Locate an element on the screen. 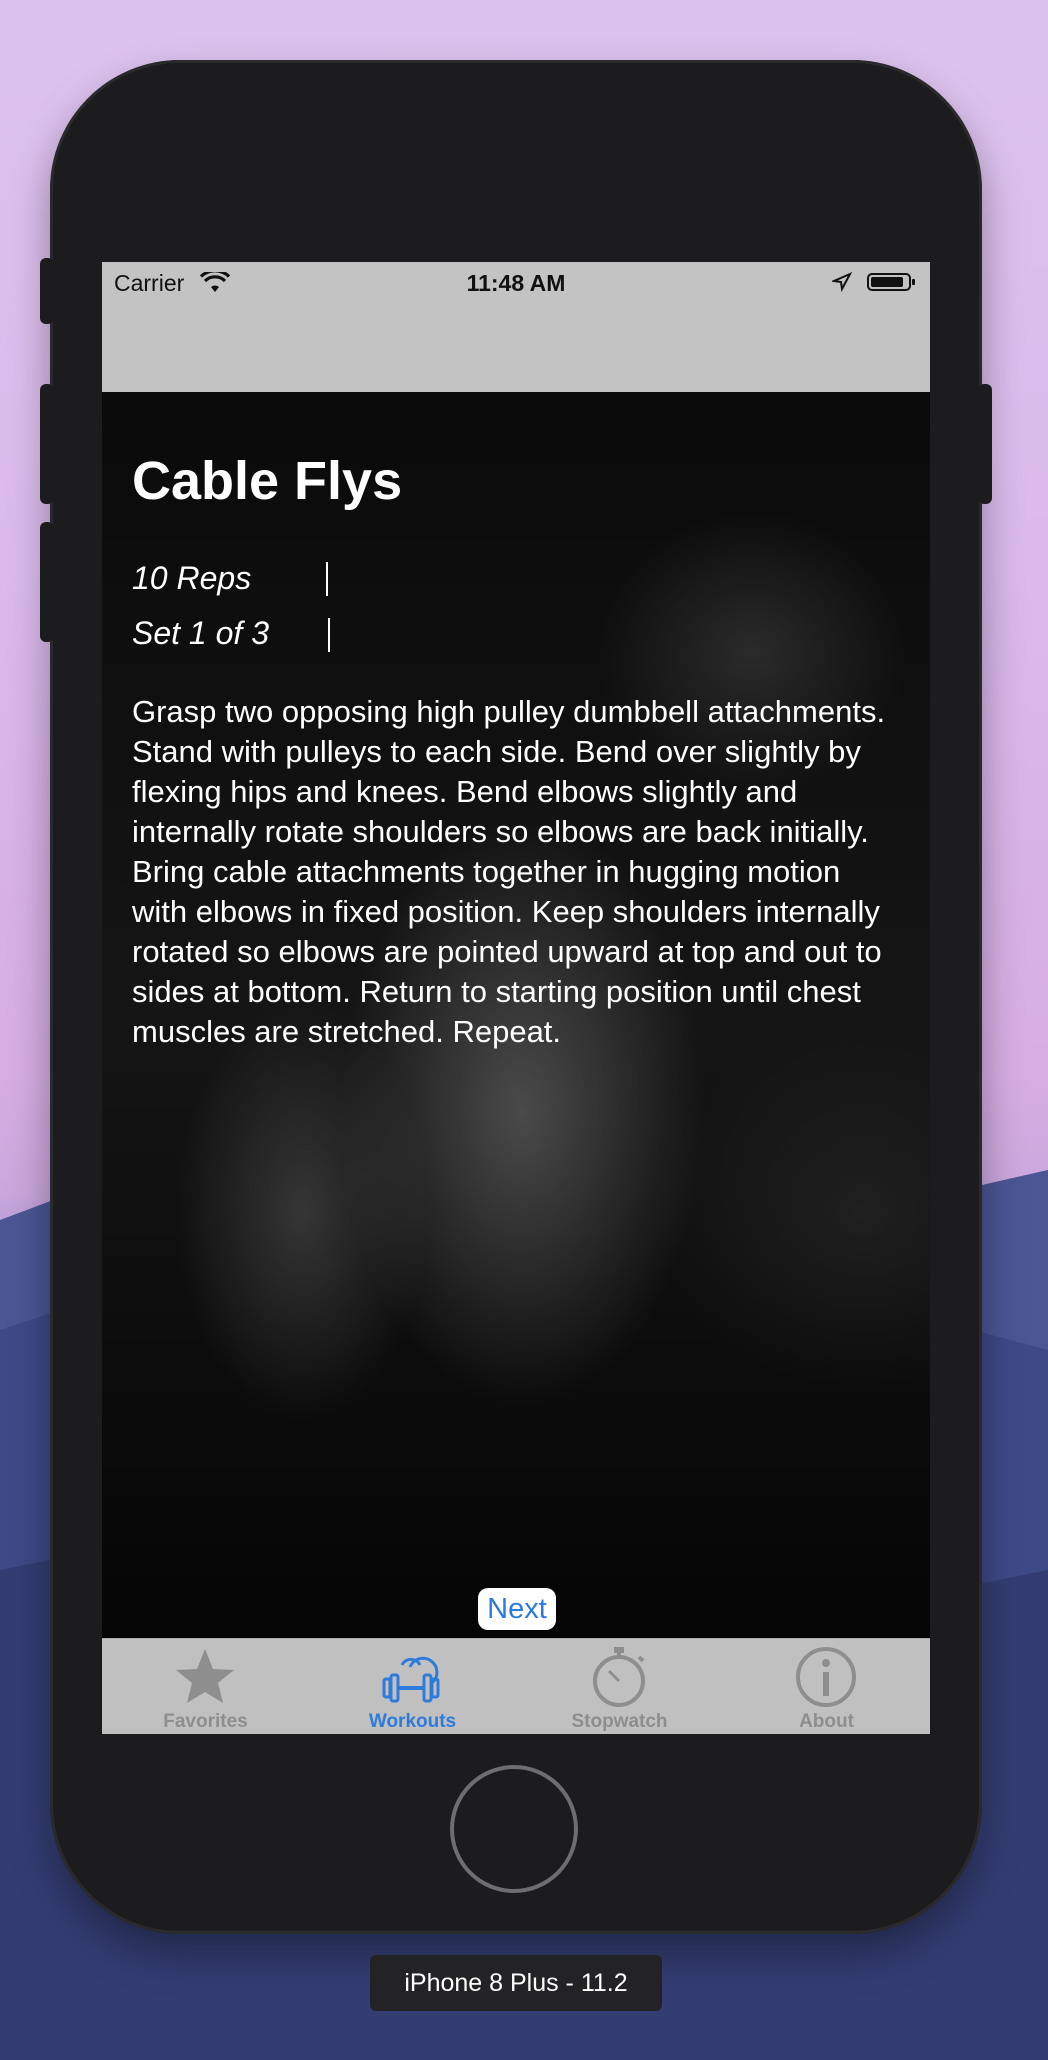 This screenshot has height=2060, width=1048. reps-cursor is located at coordinates (327, 579).